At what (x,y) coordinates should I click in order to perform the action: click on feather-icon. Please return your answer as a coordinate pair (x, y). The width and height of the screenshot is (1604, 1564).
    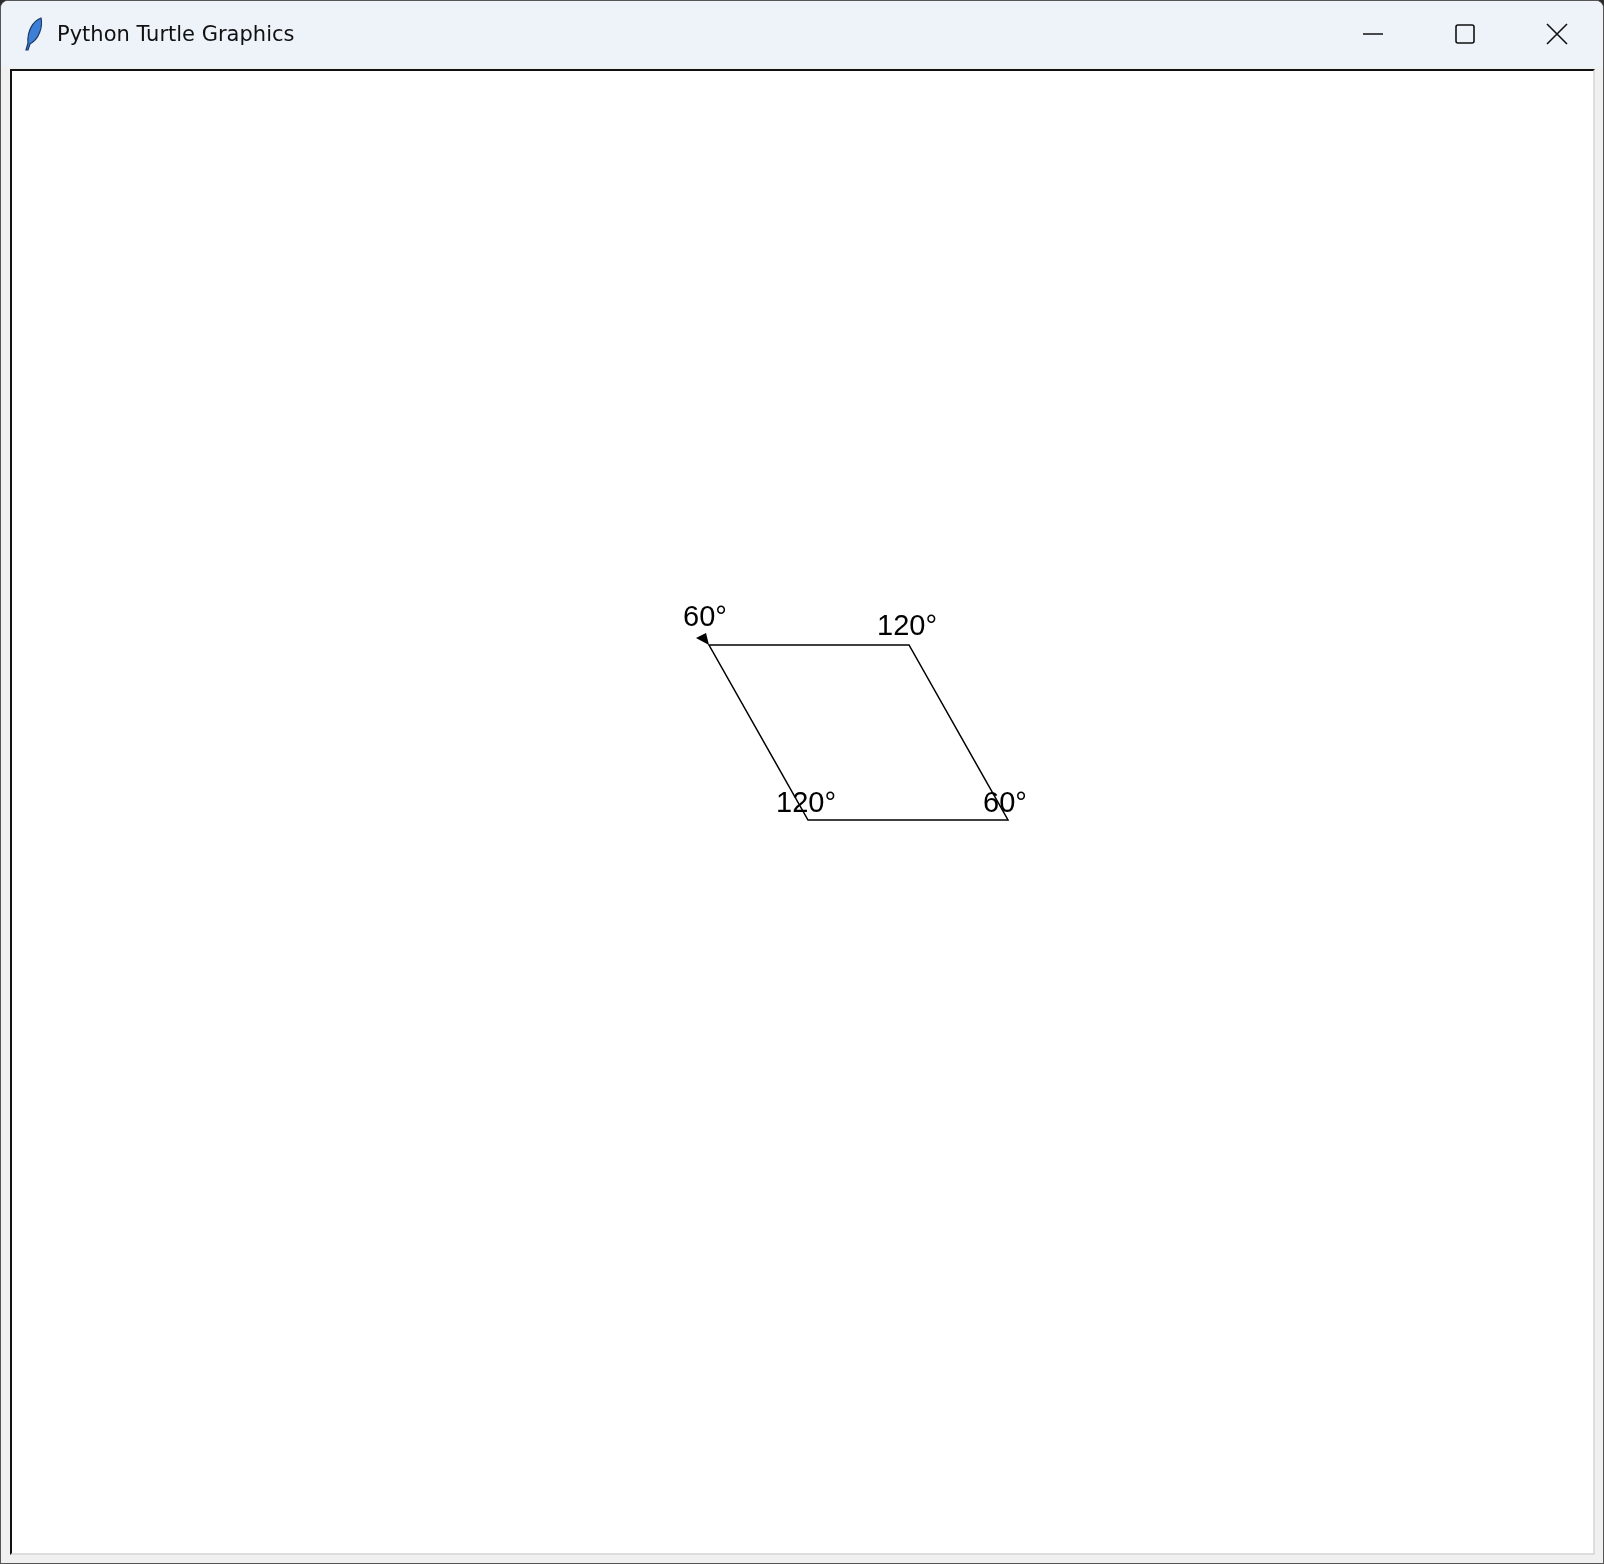
    Looking at the image, I should click on (34, 34).